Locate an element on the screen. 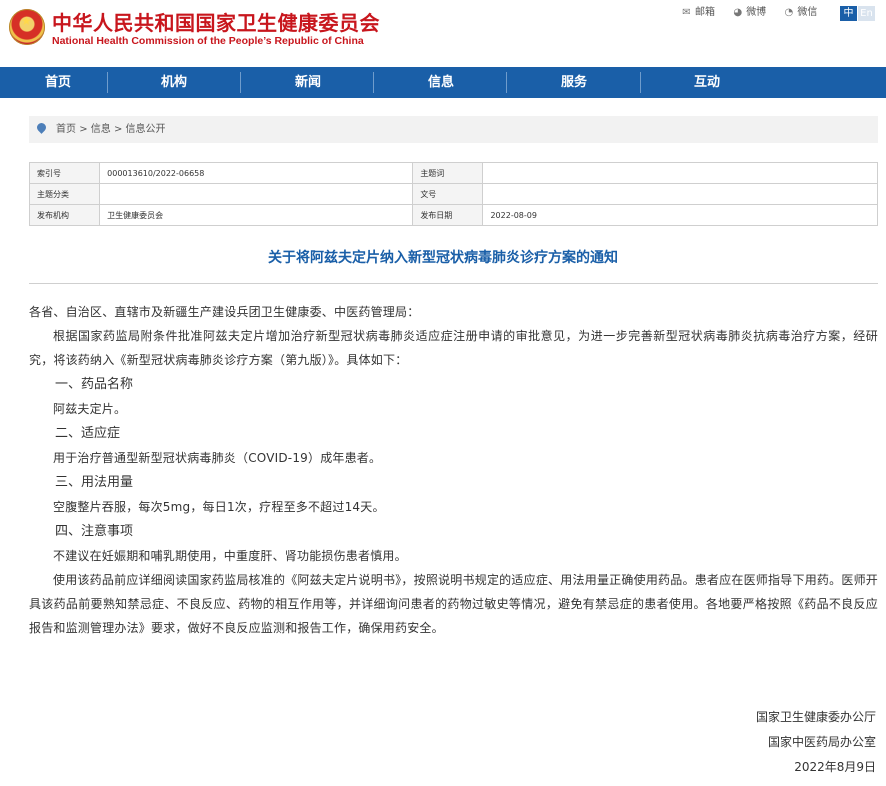  salutation: 各省、自治区、直辖市及新疆生产建设兵团卫生健康委、中医药管理局： is located at coordinates (224, 312).